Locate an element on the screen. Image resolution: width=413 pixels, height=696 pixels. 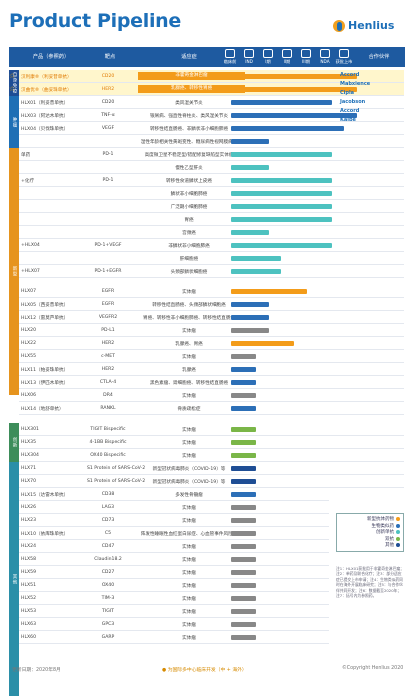
partner-logo: Kalbe is located at coordinates (348, 120).